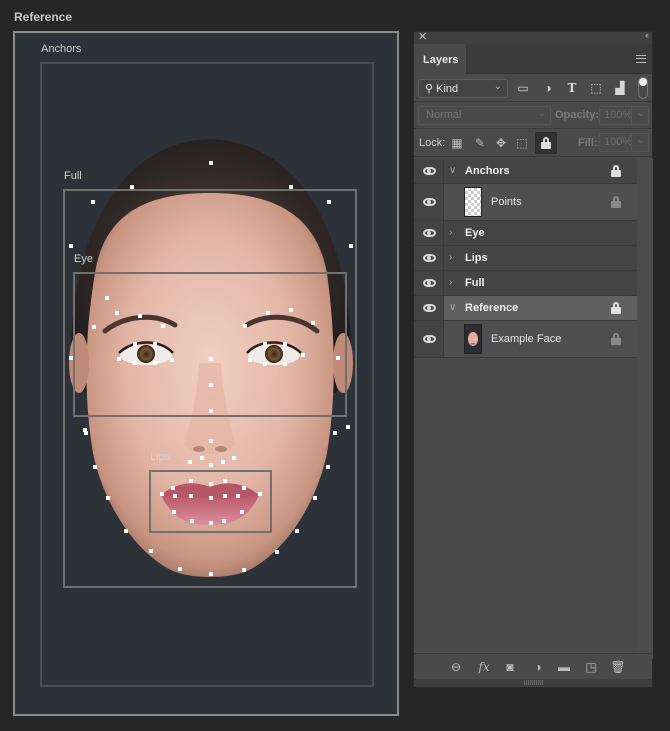 The image size is (670, 731). I want to click on layer-name: Eye, so click(475, 233).